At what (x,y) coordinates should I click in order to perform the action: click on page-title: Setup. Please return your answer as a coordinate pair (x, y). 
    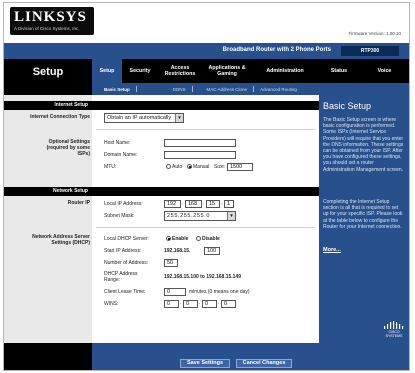
    Looking at the image, I should click on (48, 72).